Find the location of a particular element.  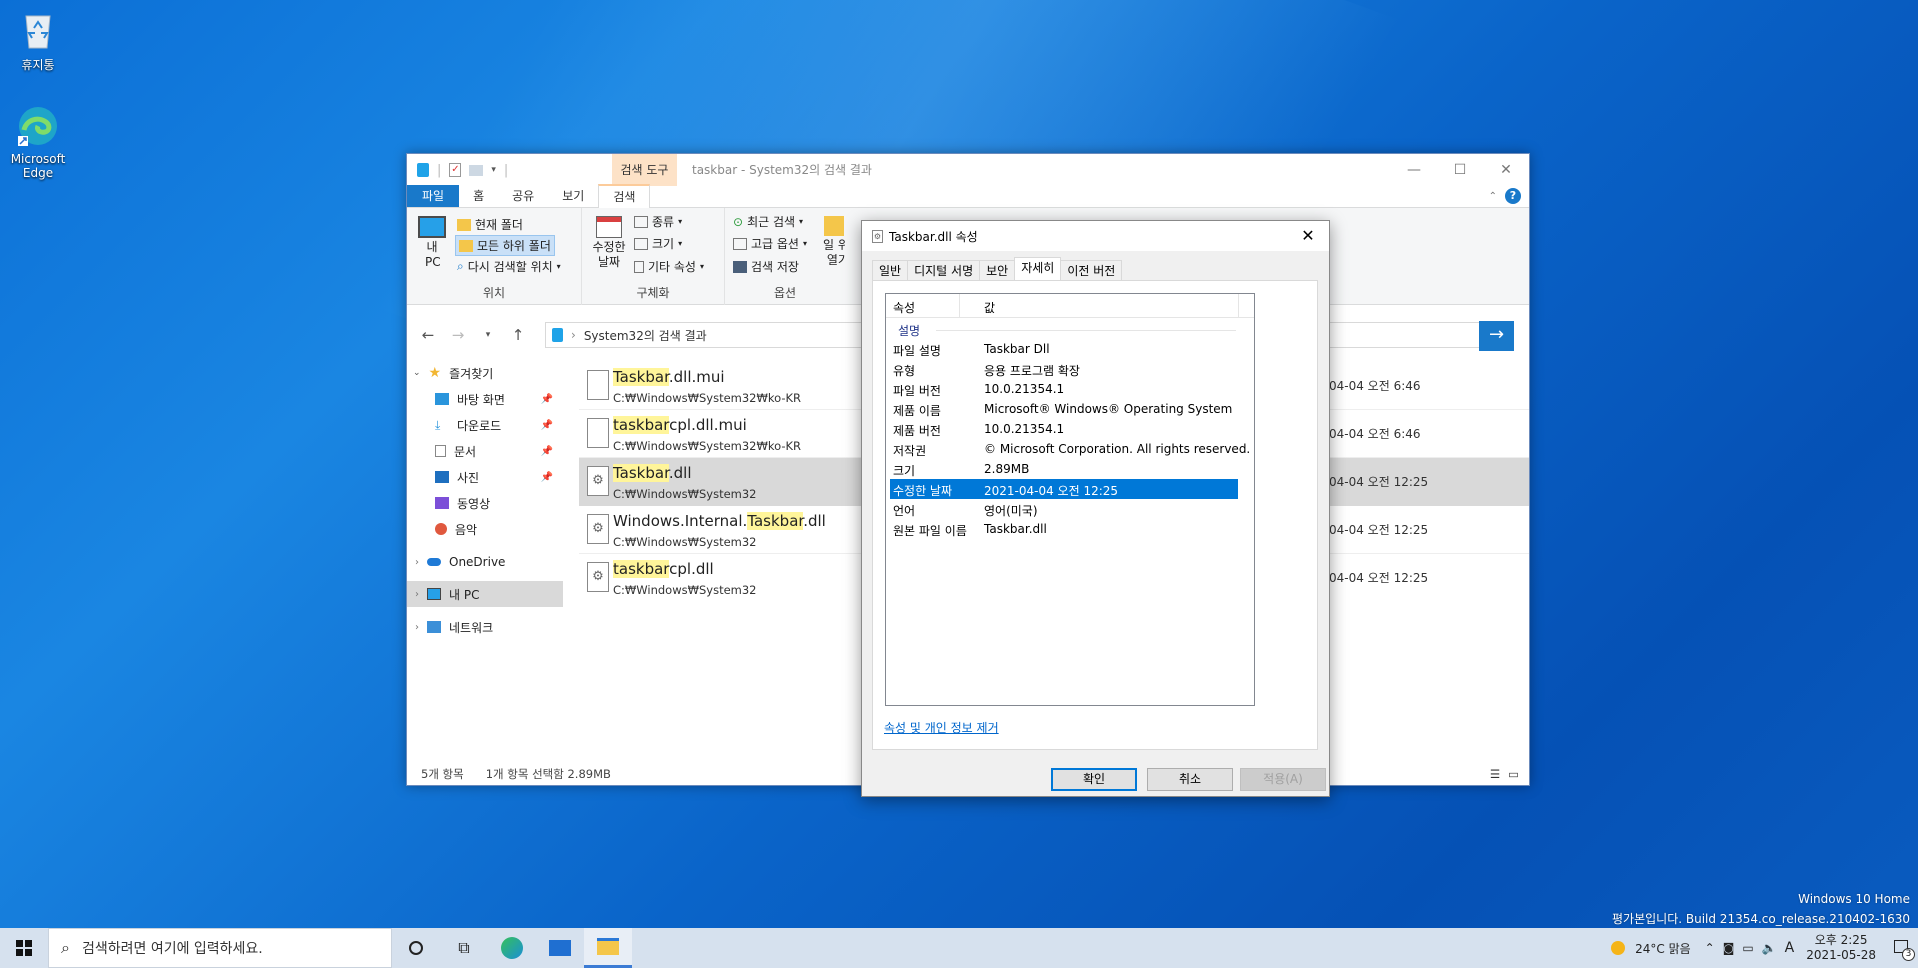

minimize-button: — is located at coordinates (1414, 170).